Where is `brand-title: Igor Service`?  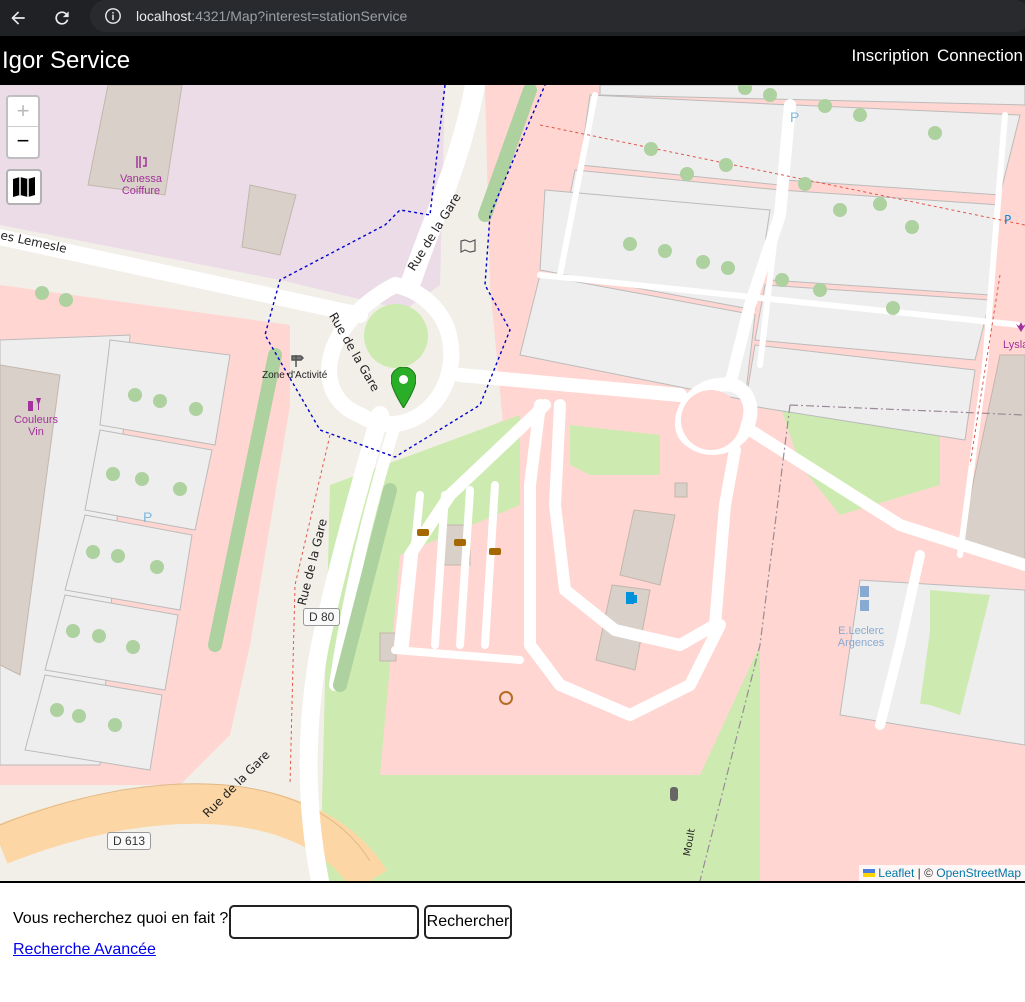
brand-title: Igor Service is located at coordinates (66, 61).